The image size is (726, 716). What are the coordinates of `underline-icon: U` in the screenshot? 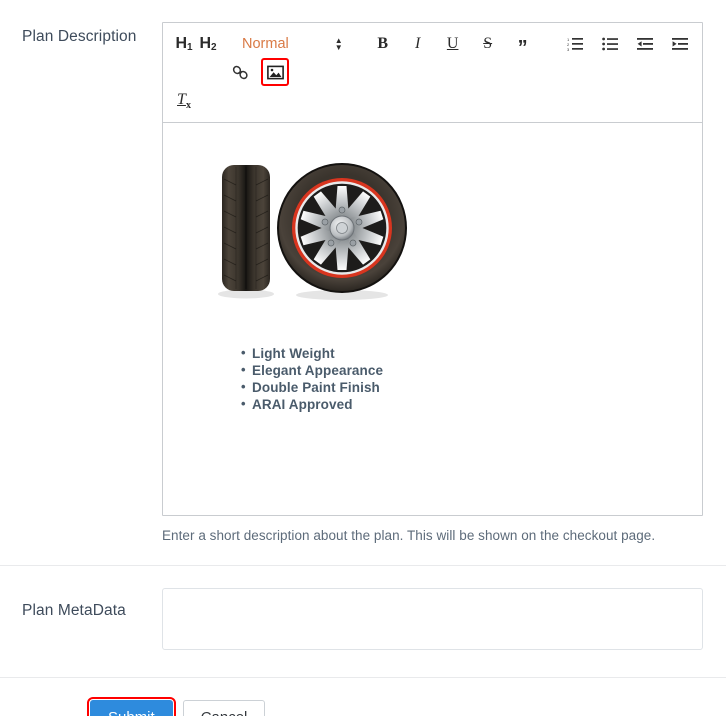 It's located at (453, 44).